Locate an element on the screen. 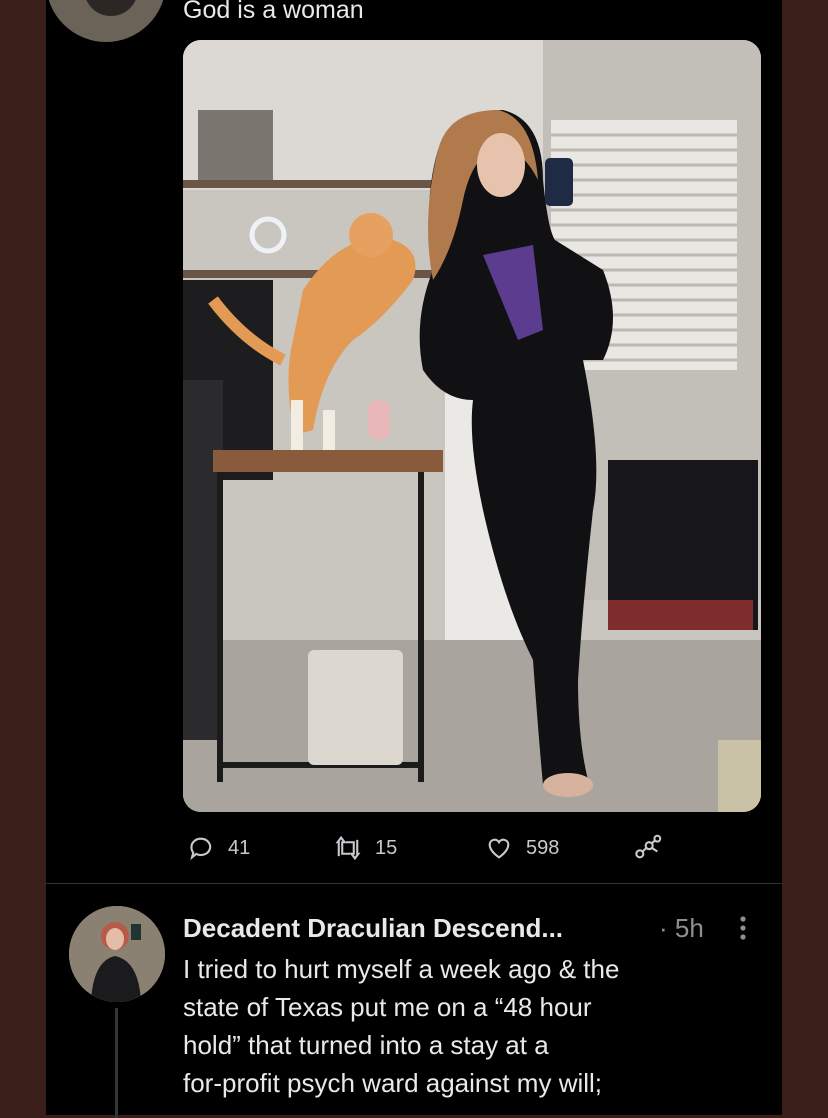 The width and height of the screenshot is (828, 1118). tweet-header: Decadent Draculian Descend... · 5h is located at coordinates (473, 928).